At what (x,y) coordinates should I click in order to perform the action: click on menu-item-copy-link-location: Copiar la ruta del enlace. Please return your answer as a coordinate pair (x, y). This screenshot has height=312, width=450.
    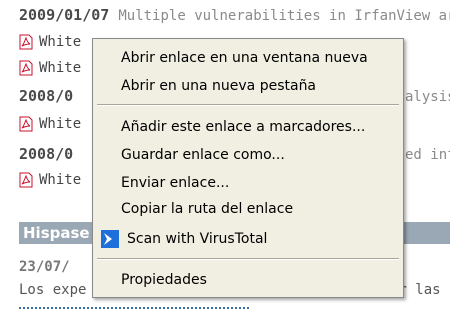
    Looking at the image, I should click on (248, 209).